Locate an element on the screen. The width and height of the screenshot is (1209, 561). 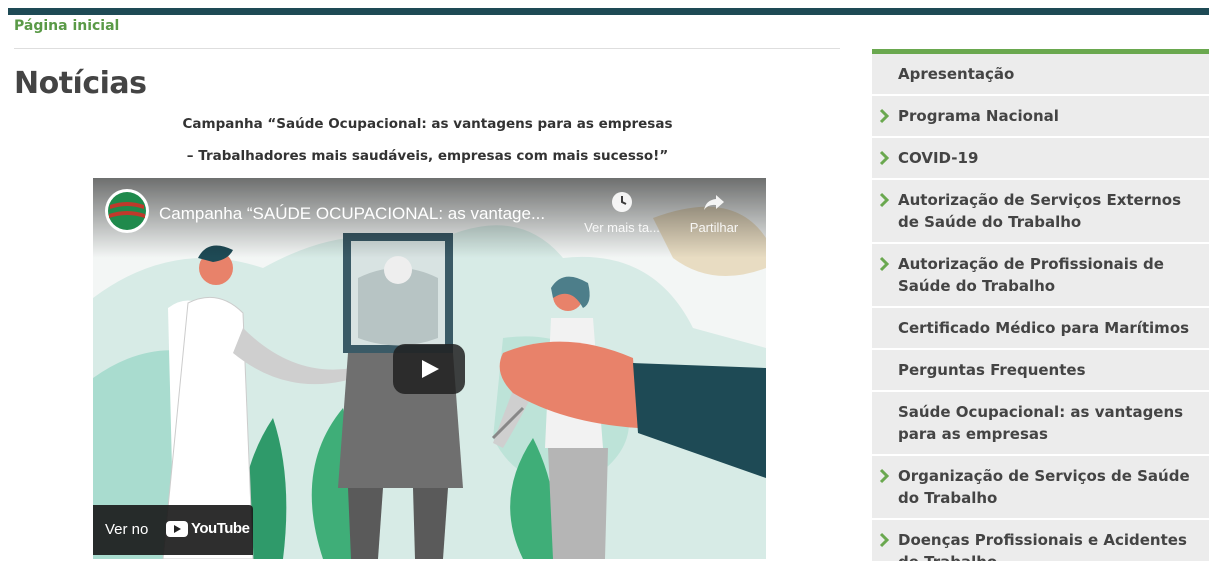
sidebar-item-label: Certificado Médico para Marítimos is located at coordinates (1044, 328).